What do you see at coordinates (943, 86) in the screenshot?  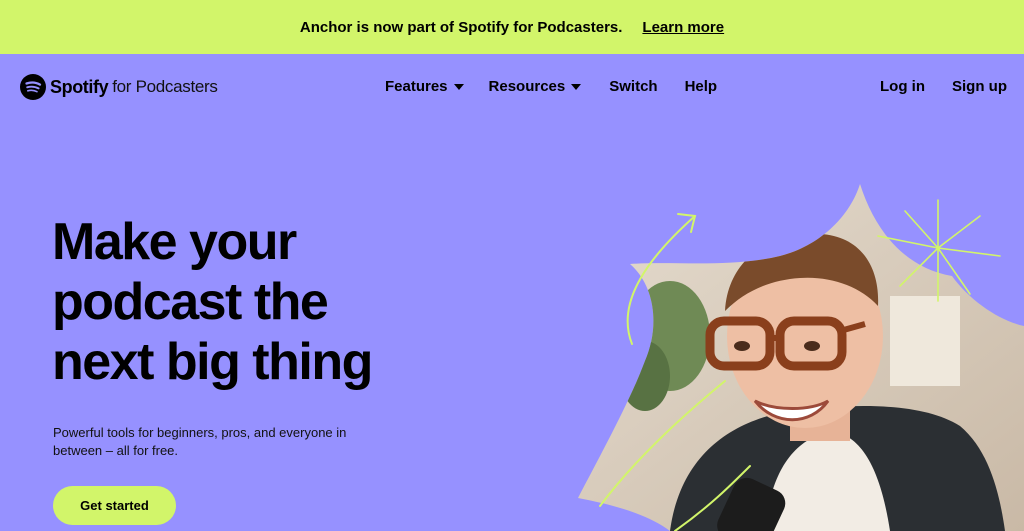 I see `account-links: Log in Sign up` at bounding box center [943, 86].